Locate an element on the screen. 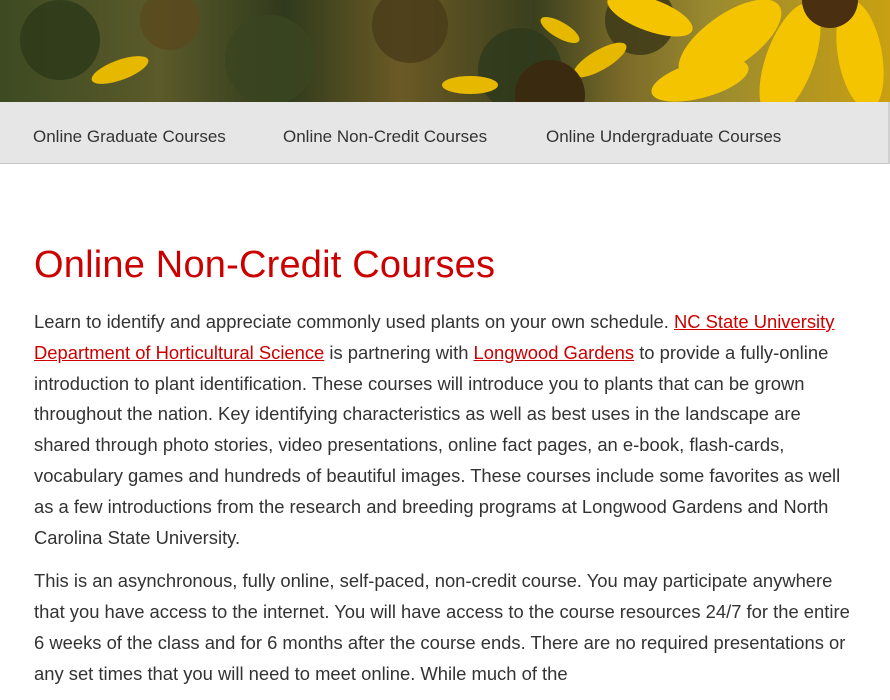 This screenshot has width=890, height=700. page-title: Online Non-Credit Courses is located at coordinates (265, 265).